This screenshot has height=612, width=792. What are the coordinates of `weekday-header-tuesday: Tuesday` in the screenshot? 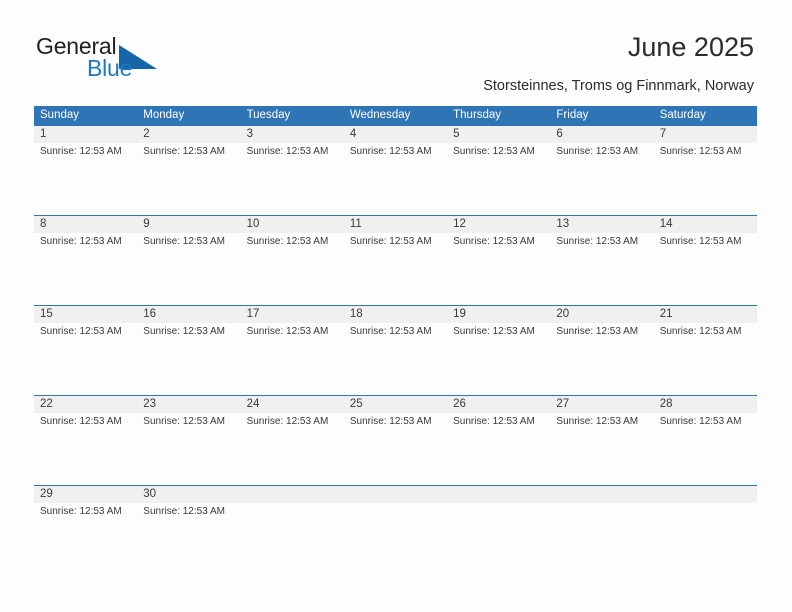 It's located at (268, 115).